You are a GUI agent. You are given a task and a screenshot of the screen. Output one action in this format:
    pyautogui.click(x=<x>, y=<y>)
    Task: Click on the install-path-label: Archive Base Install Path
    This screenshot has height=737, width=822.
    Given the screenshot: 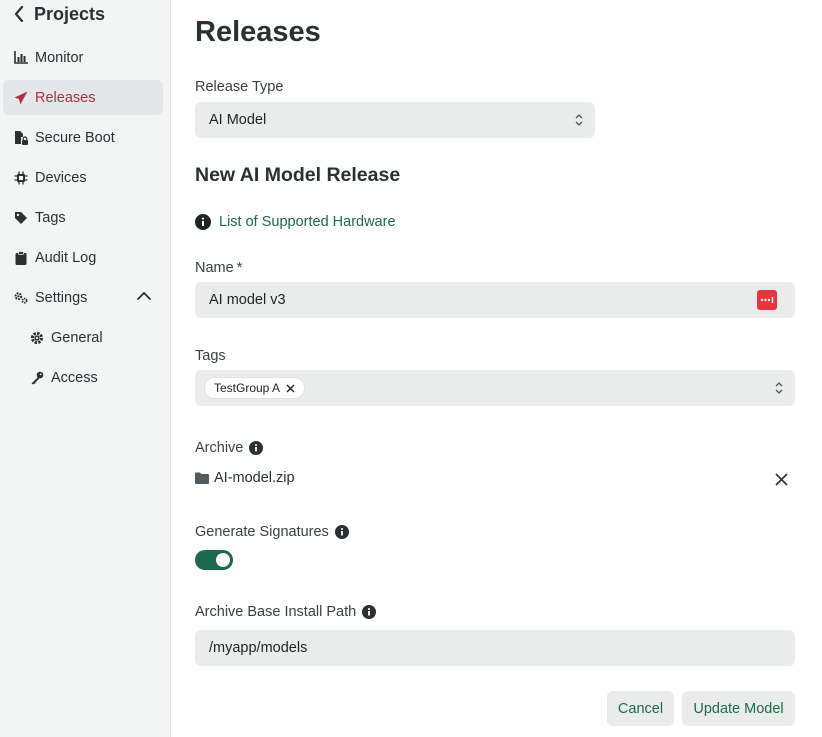 What is the action you would take?
    pyautogui.click(x=286, y=612)
    